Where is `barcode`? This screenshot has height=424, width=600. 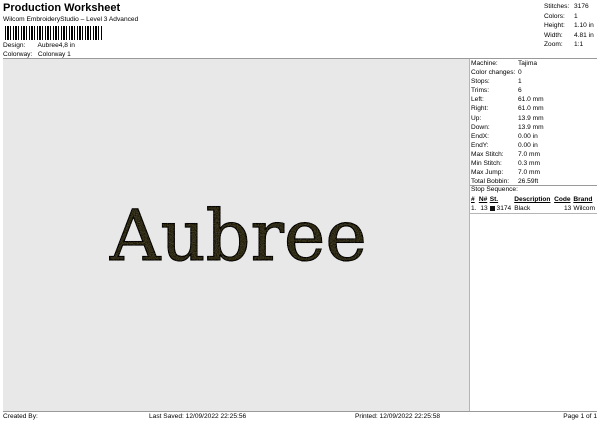
barcode is located at coordinates (54, 33).